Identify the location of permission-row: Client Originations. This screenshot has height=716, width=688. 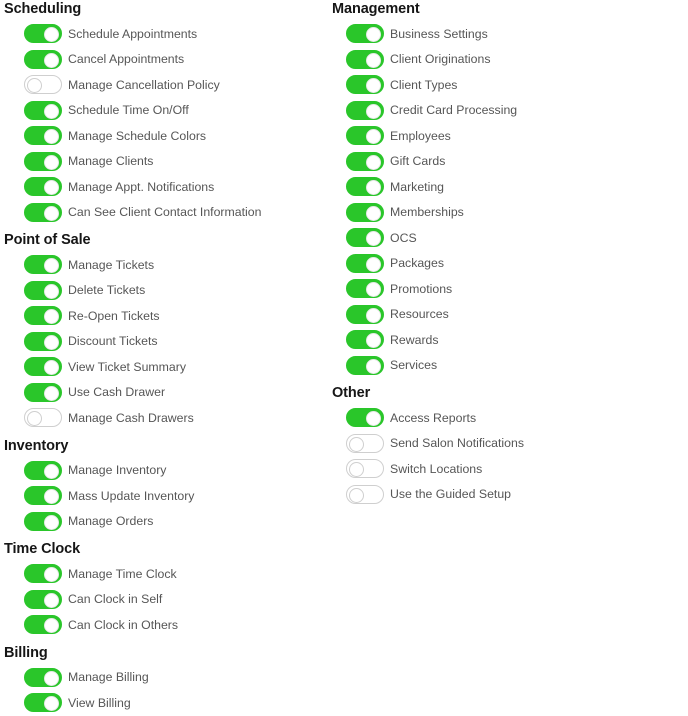
(510, 60).